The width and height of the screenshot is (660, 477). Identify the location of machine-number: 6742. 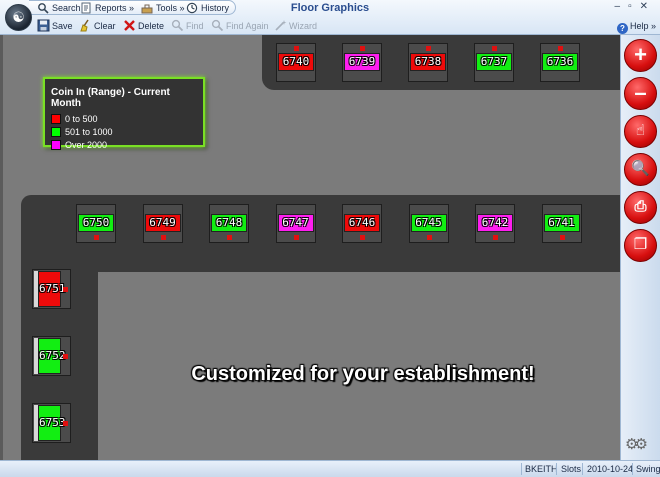
(495, 223).